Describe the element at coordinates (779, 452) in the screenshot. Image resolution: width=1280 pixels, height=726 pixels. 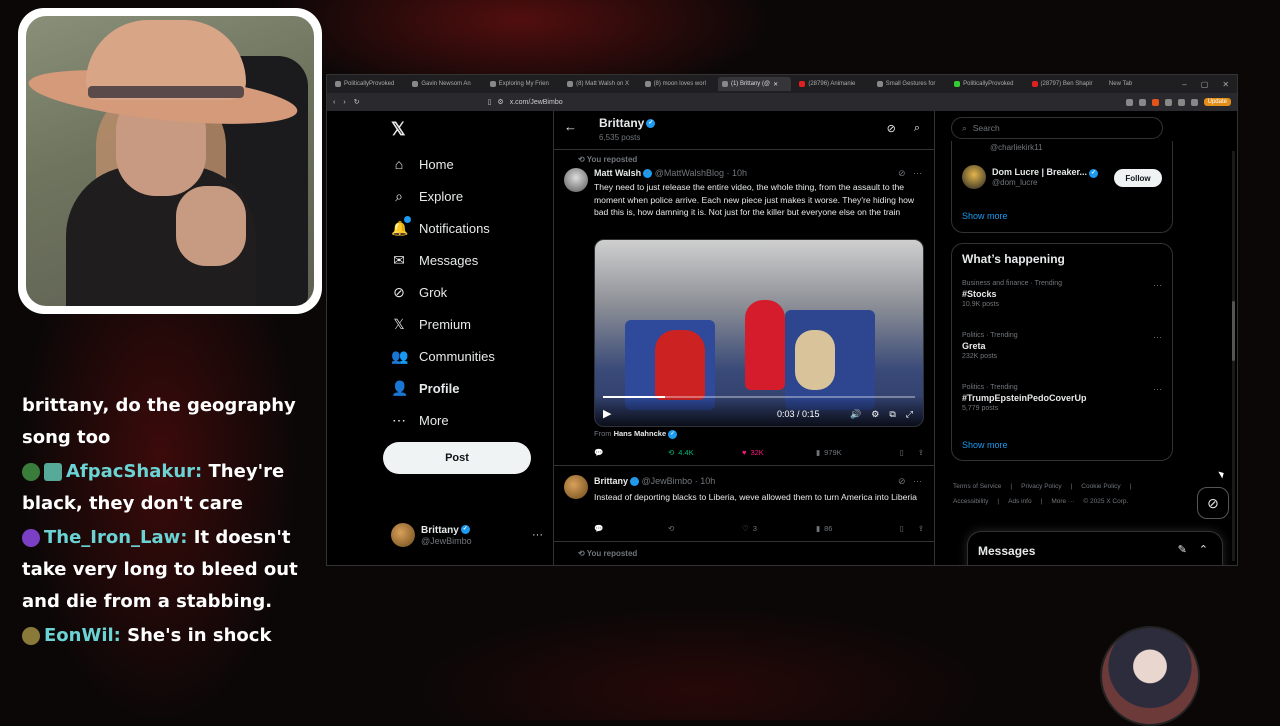
I see `like-button: ♥ 32K` at that location.